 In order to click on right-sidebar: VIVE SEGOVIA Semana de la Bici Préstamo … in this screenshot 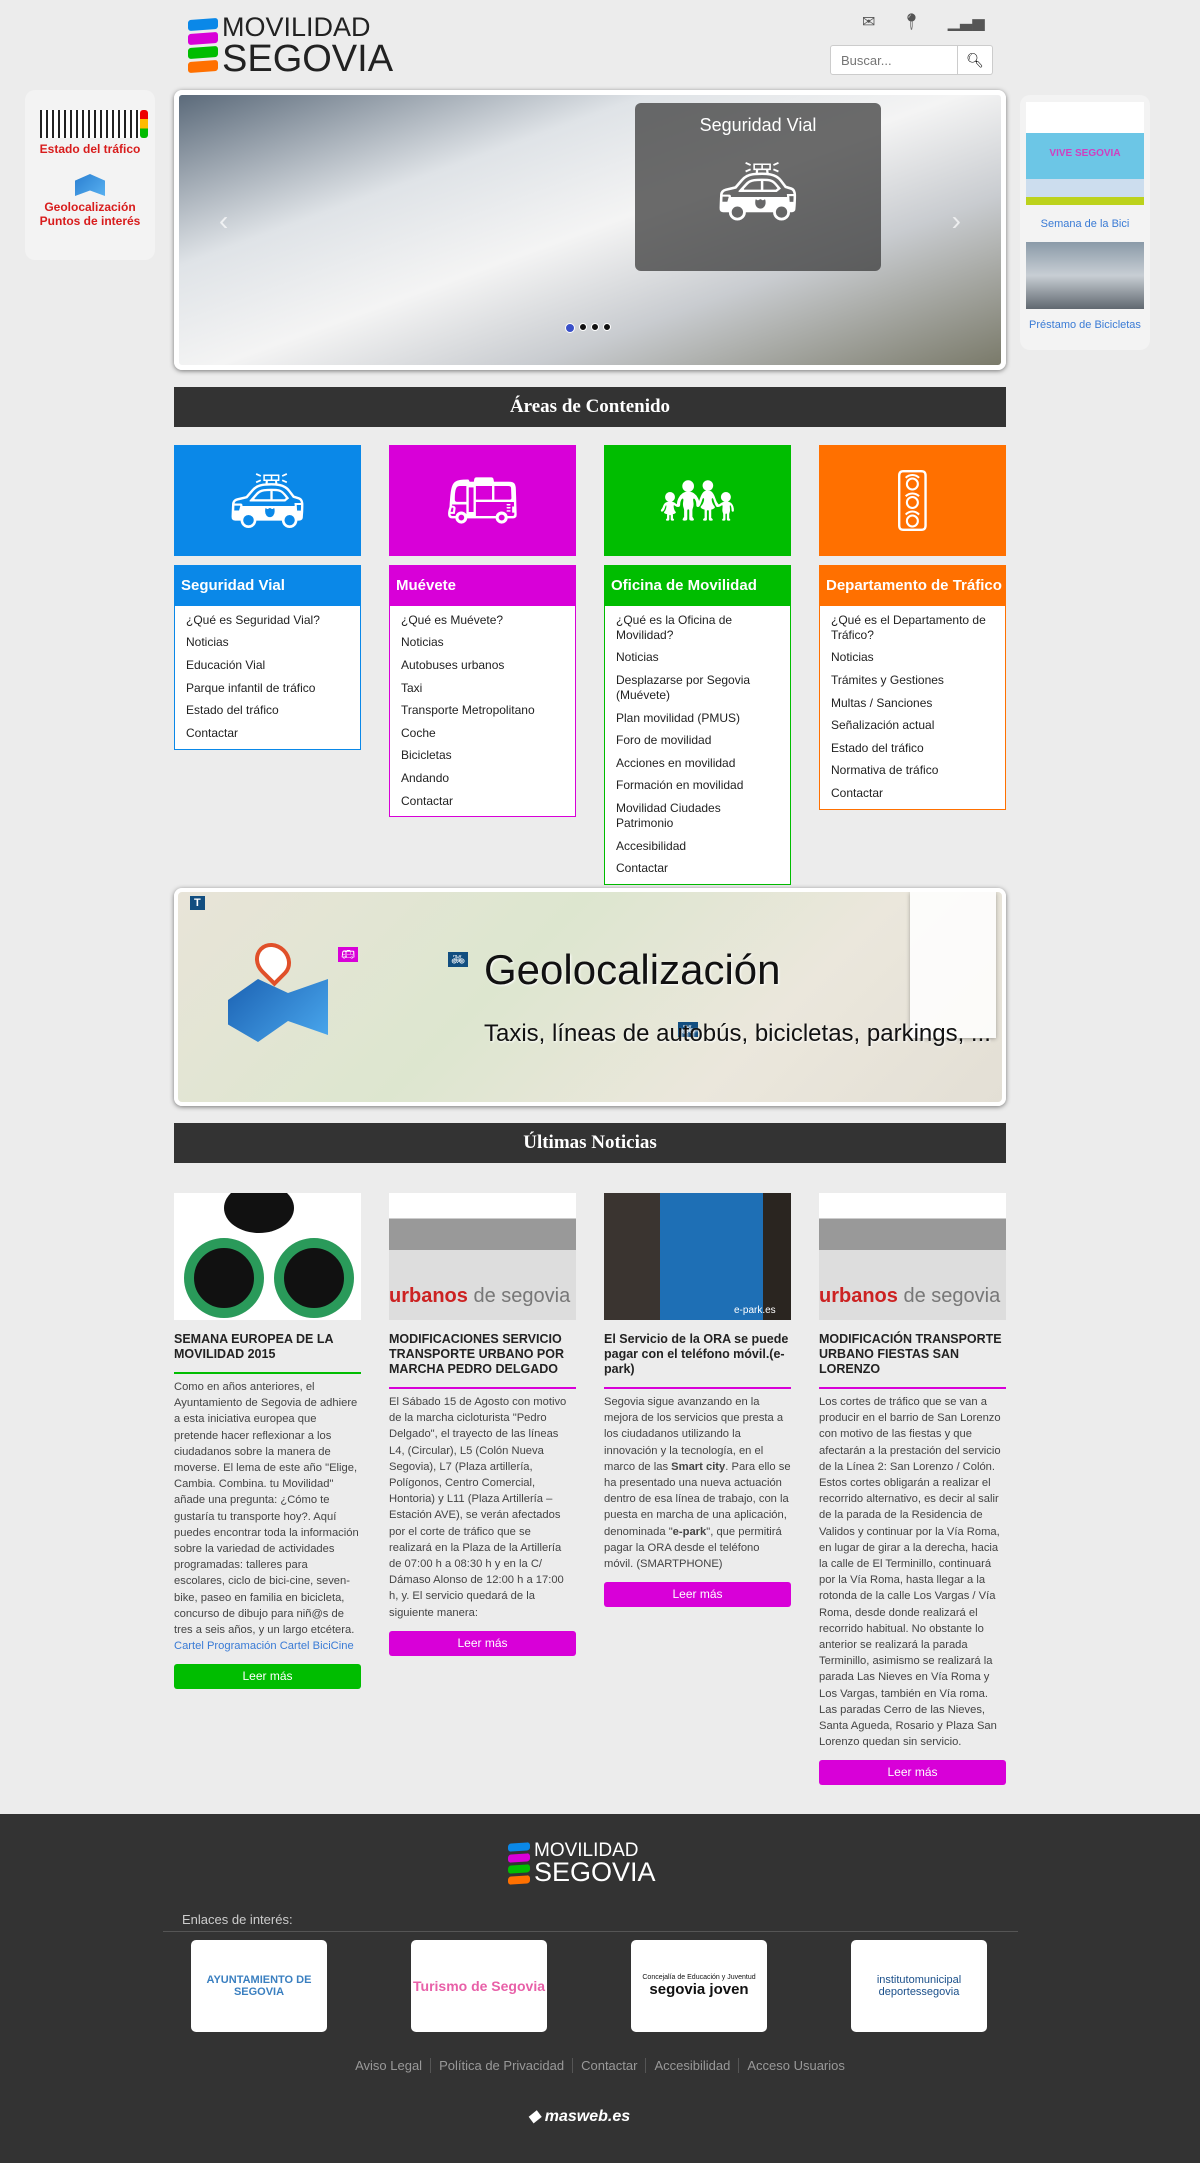, I will do `click(1085, 222)`.